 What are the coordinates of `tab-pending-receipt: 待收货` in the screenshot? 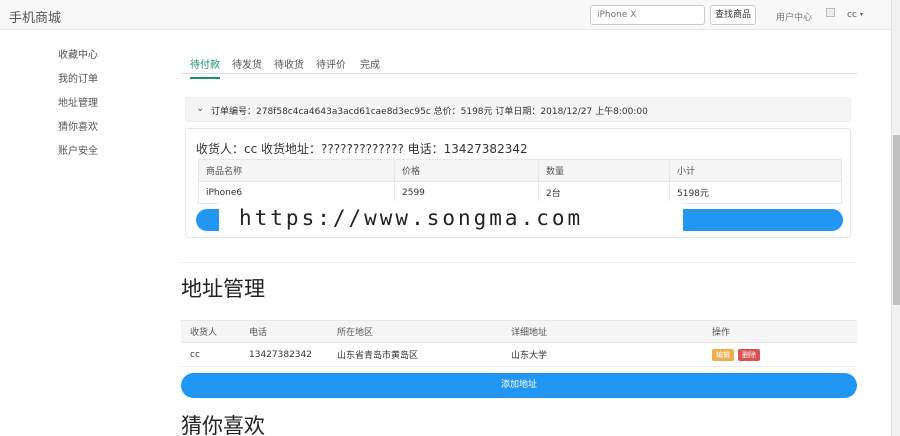 It's located at (289, 63).